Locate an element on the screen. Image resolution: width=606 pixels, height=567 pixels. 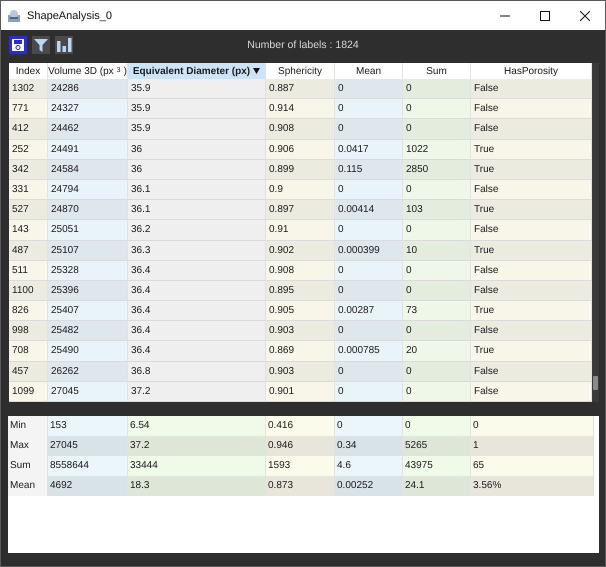
table-cell: 1593 is located at coordinates (300, 466).